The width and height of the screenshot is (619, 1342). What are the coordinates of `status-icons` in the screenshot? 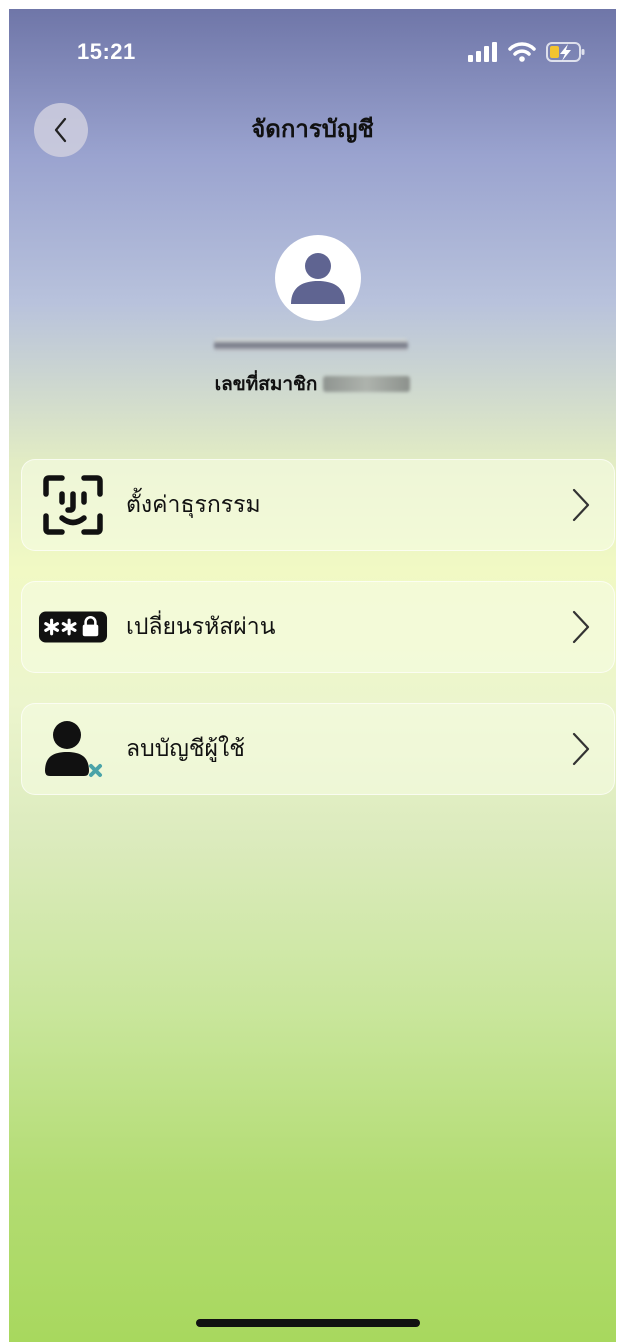 It's located at (527, 52).